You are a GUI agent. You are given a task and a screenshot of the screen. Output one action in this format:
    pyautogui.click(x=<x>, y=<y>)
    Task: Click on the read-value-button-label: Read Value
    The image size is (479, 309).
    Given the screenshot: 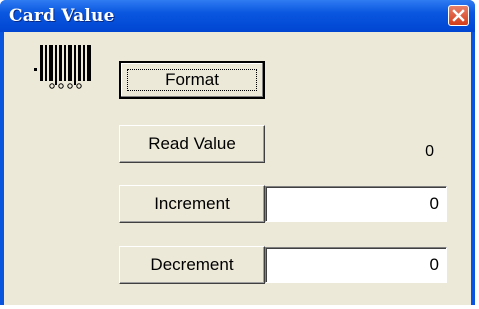 What is the action you would take?
    pyautogui.click(x=192, y=143)
    